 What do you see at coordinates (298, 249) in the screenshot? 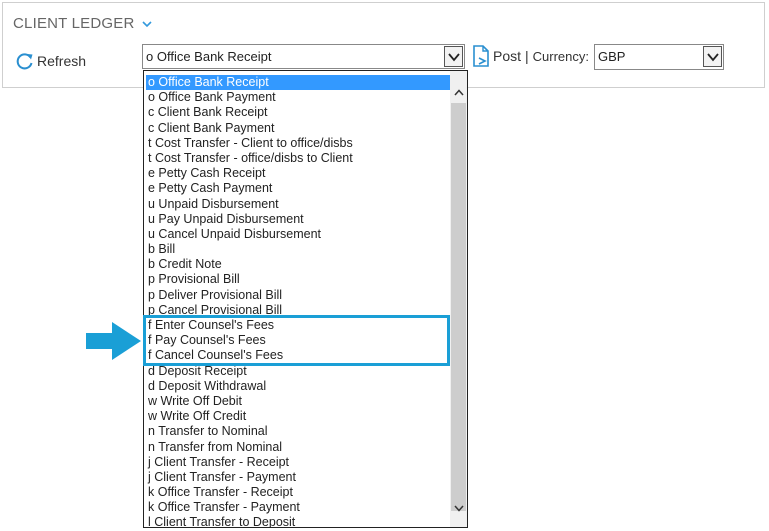
I see `dropdown-option: b Bill` at bounding box center [298, 249].